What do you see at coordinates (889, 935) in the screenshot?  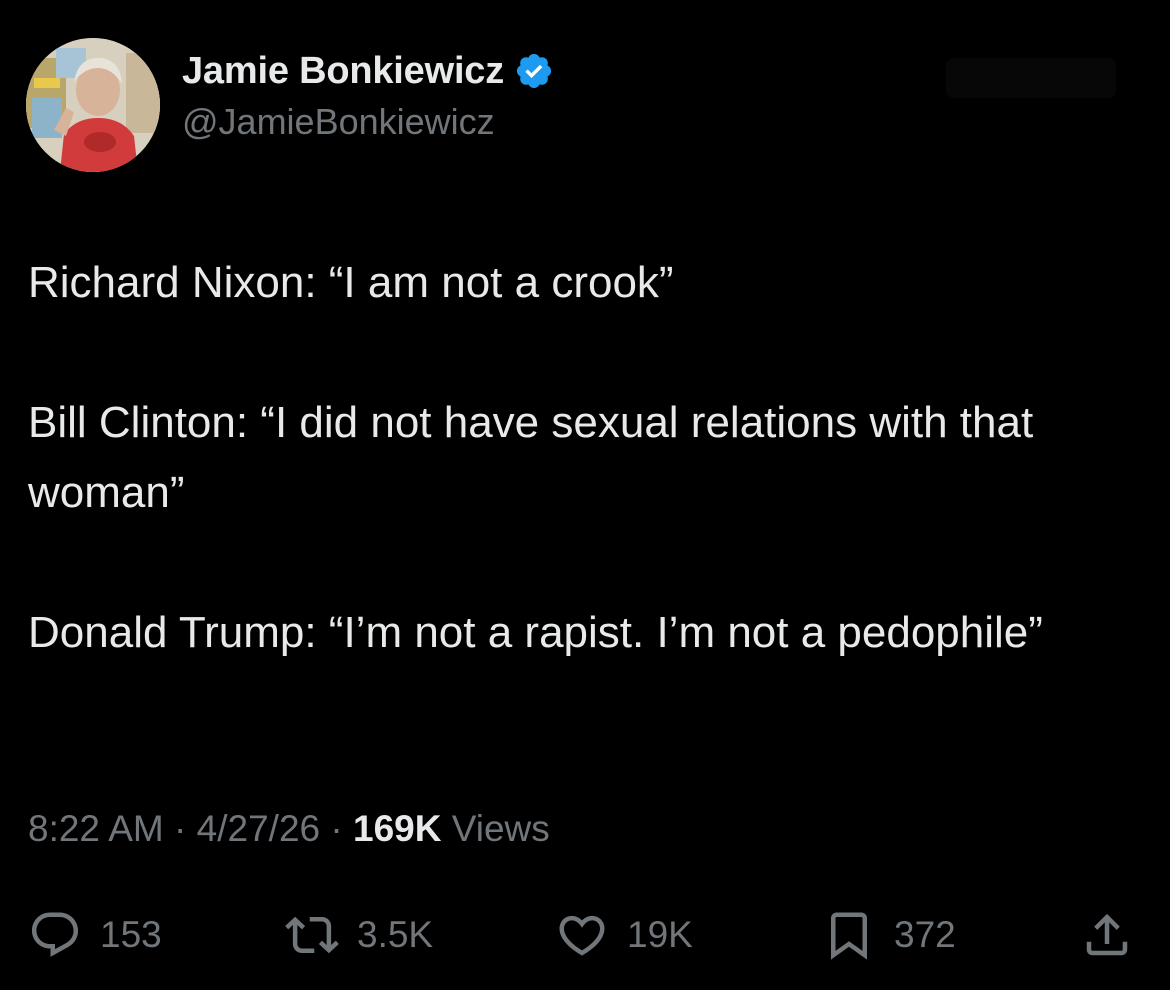 I see `bookmark-button: 372` at bounding box center [889, 935].